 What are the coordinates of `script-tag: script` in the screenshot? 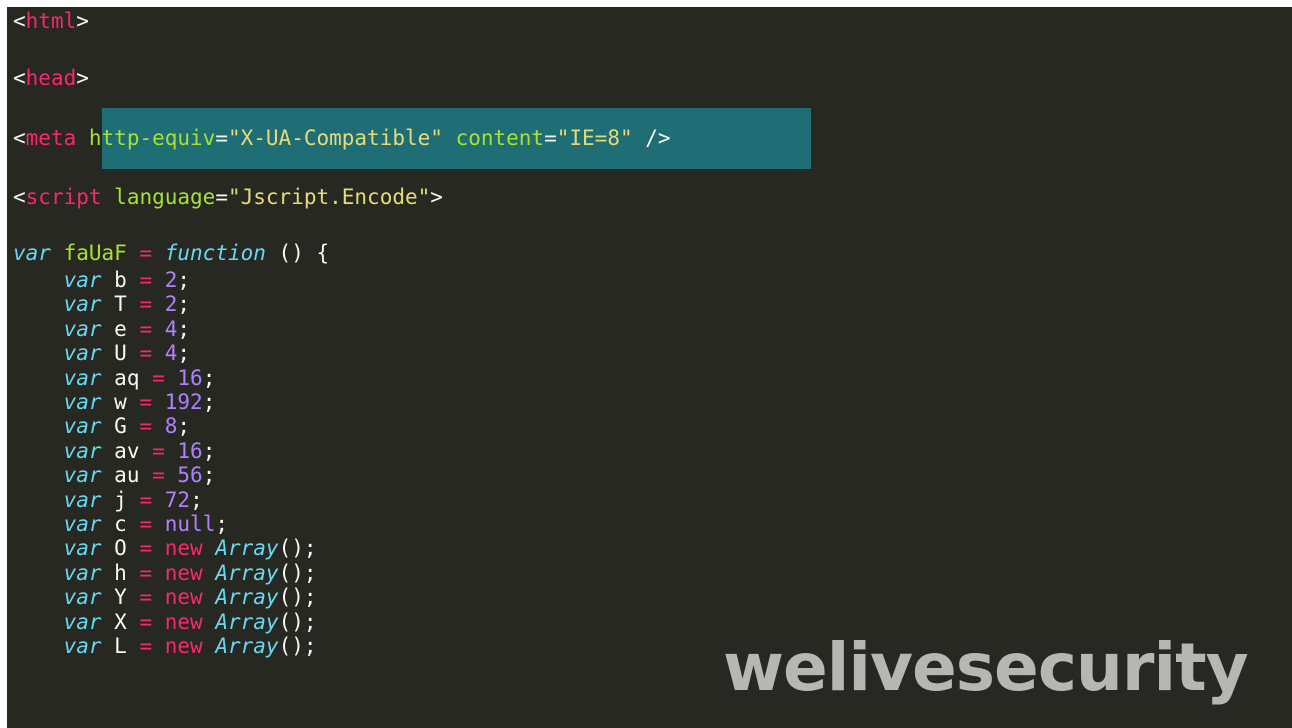 It's located at (63, 197).